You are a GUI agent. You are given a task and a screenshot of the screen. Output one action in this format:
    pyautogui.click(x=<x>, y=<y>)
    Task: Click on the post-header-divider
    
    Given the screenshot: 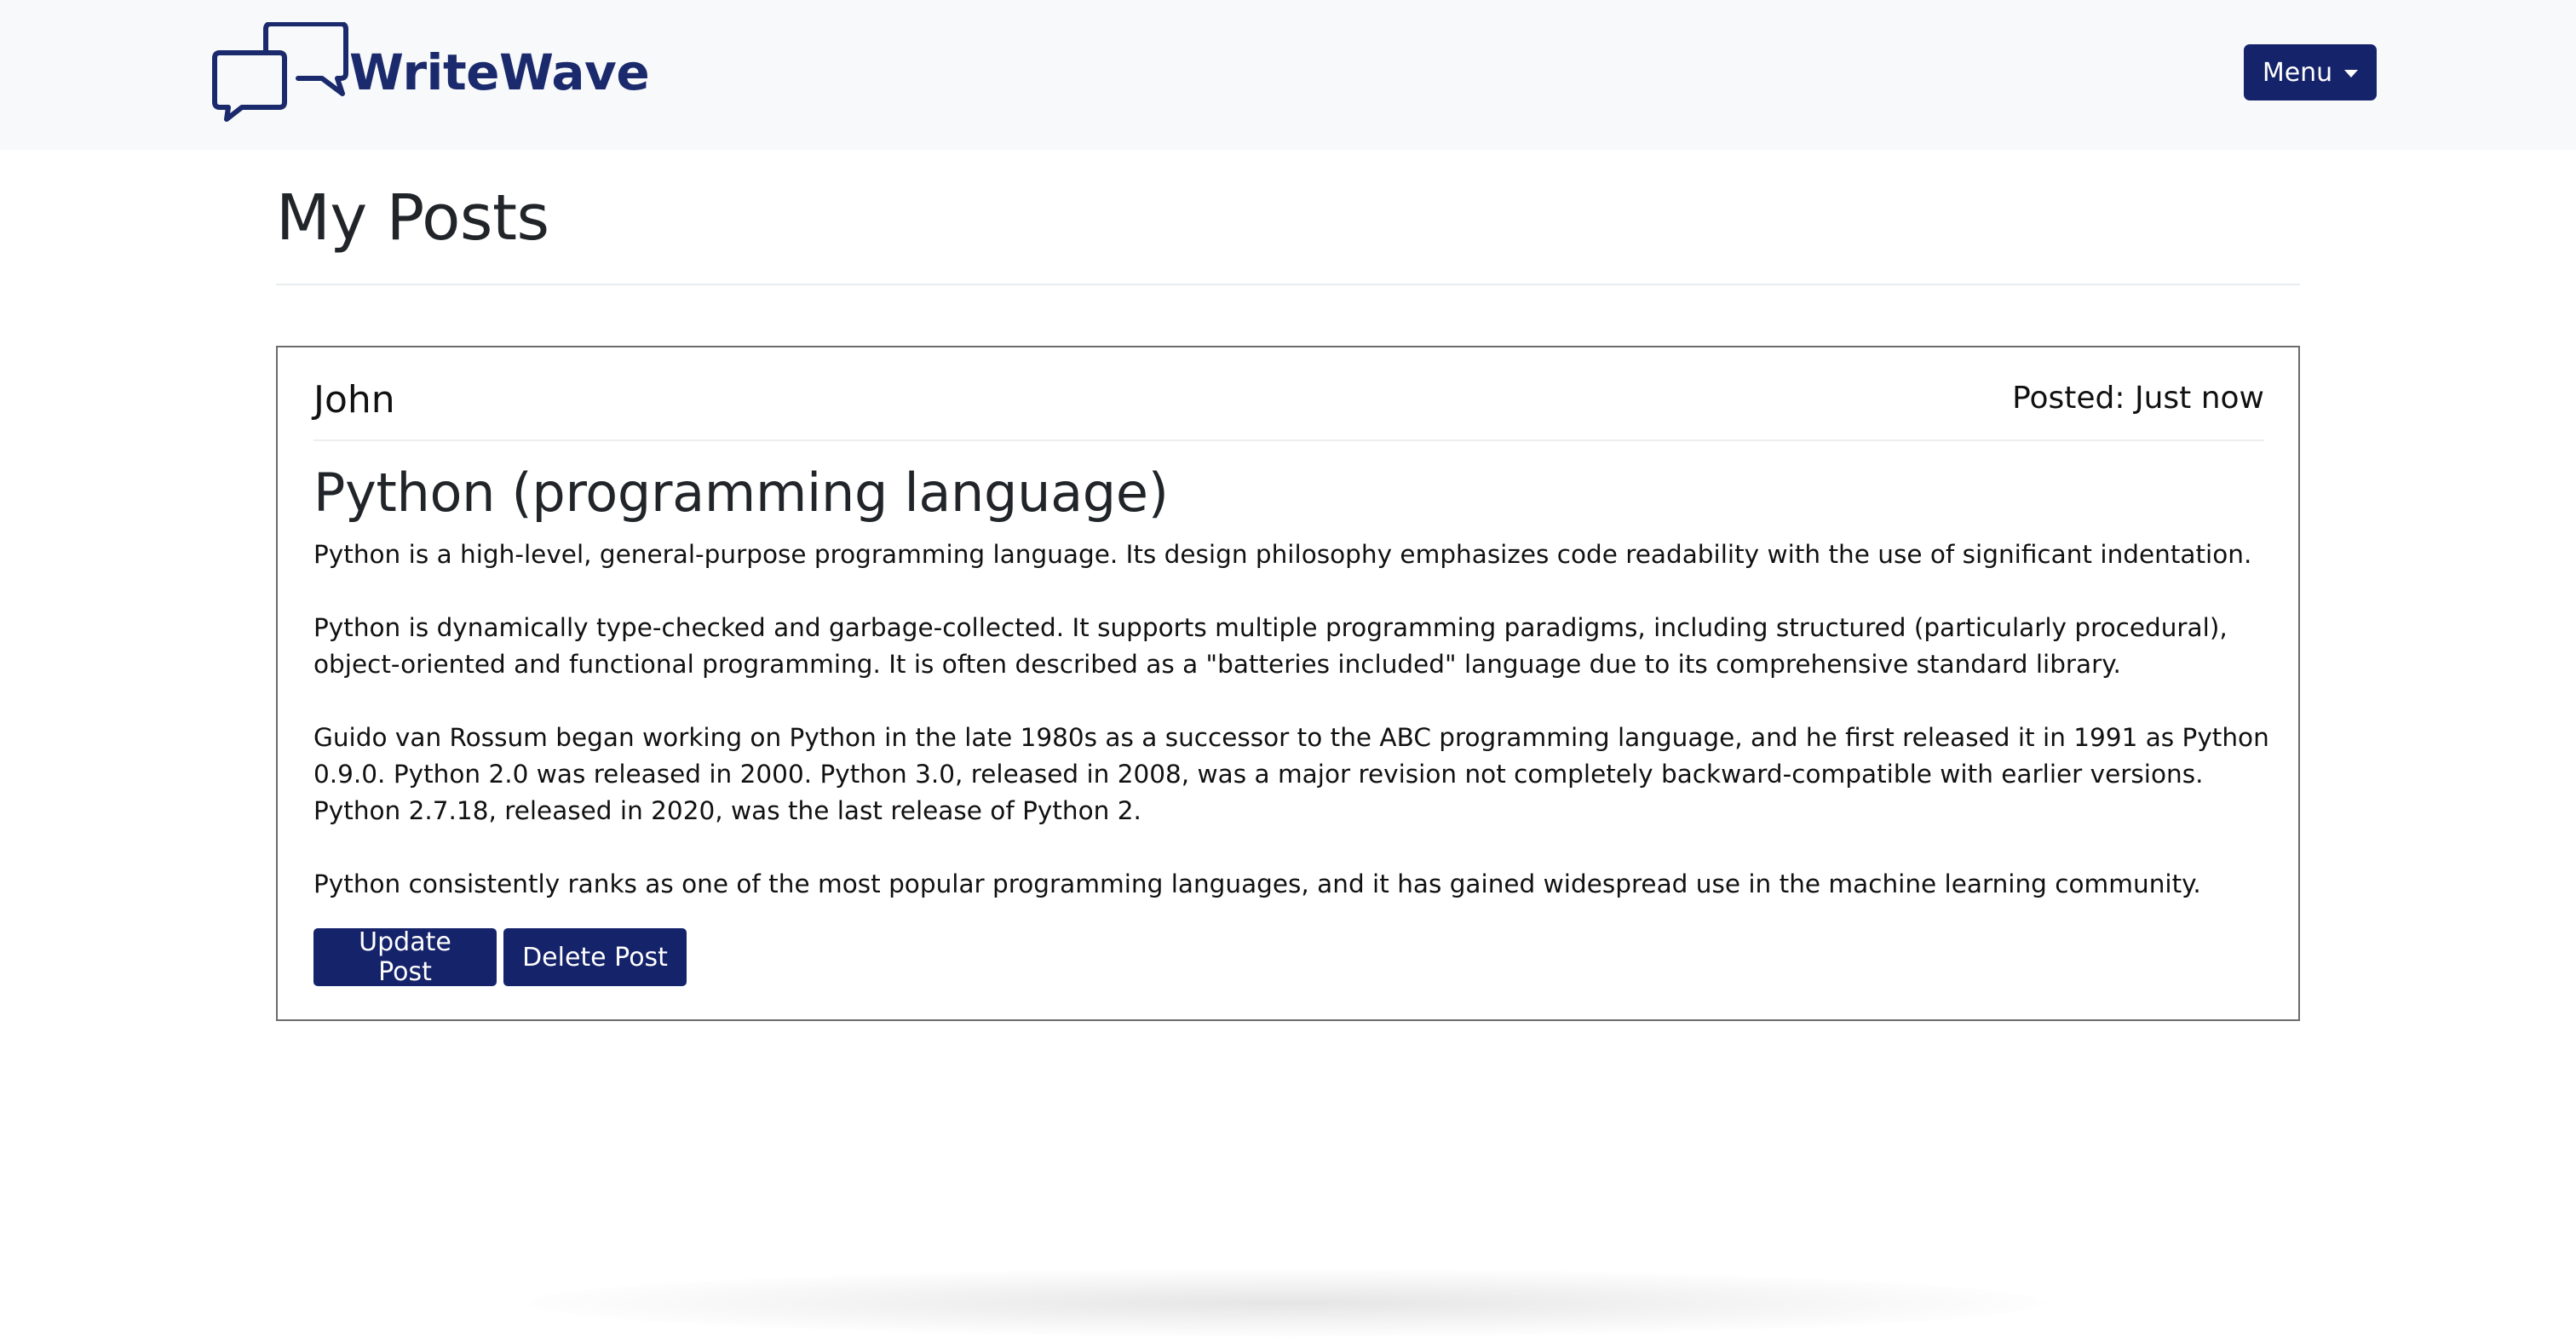 What is the action you would take?
    pyautogui.click(x=1288, y=440)
    